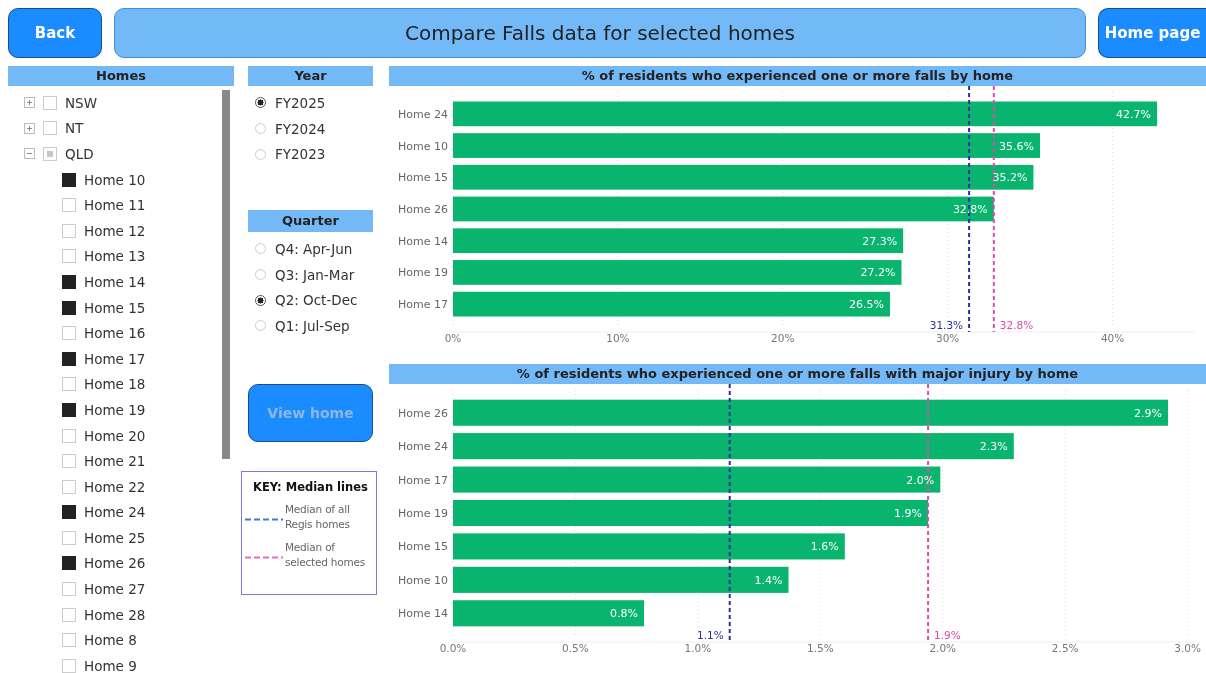  I want to click on tree-item-label: Home 17, so click(115, 358).